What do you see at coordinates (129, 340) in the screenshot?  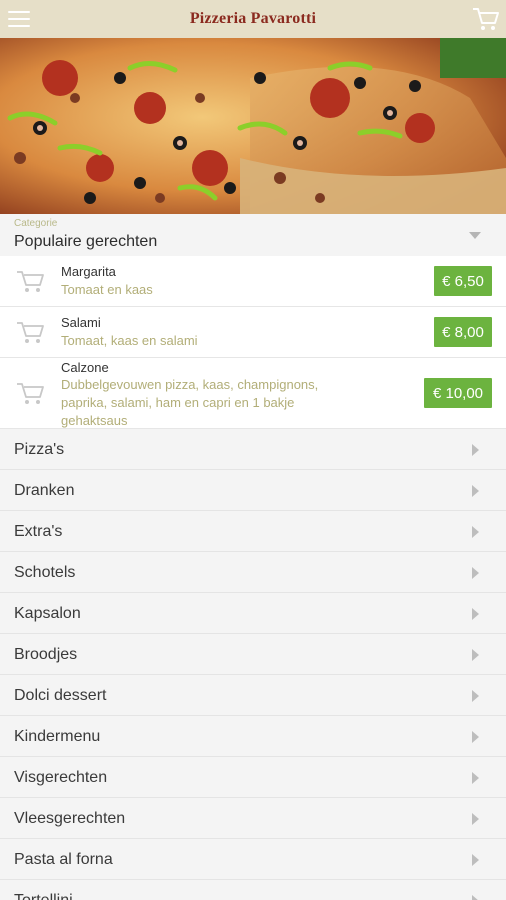 I see `product-description: Tomaat, kaas en salami` at bounding box center [129, 340].